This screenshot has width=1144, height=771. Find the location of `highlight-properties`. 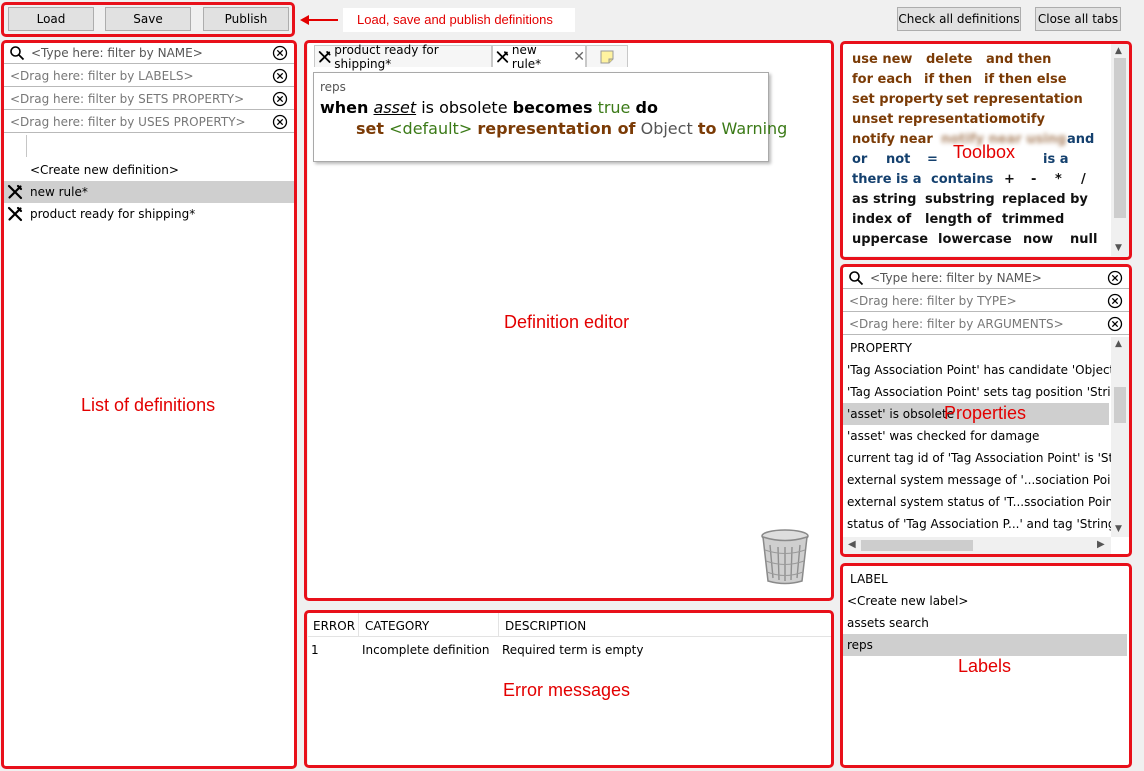

highlight-properties is located at coordinates (986, 410).